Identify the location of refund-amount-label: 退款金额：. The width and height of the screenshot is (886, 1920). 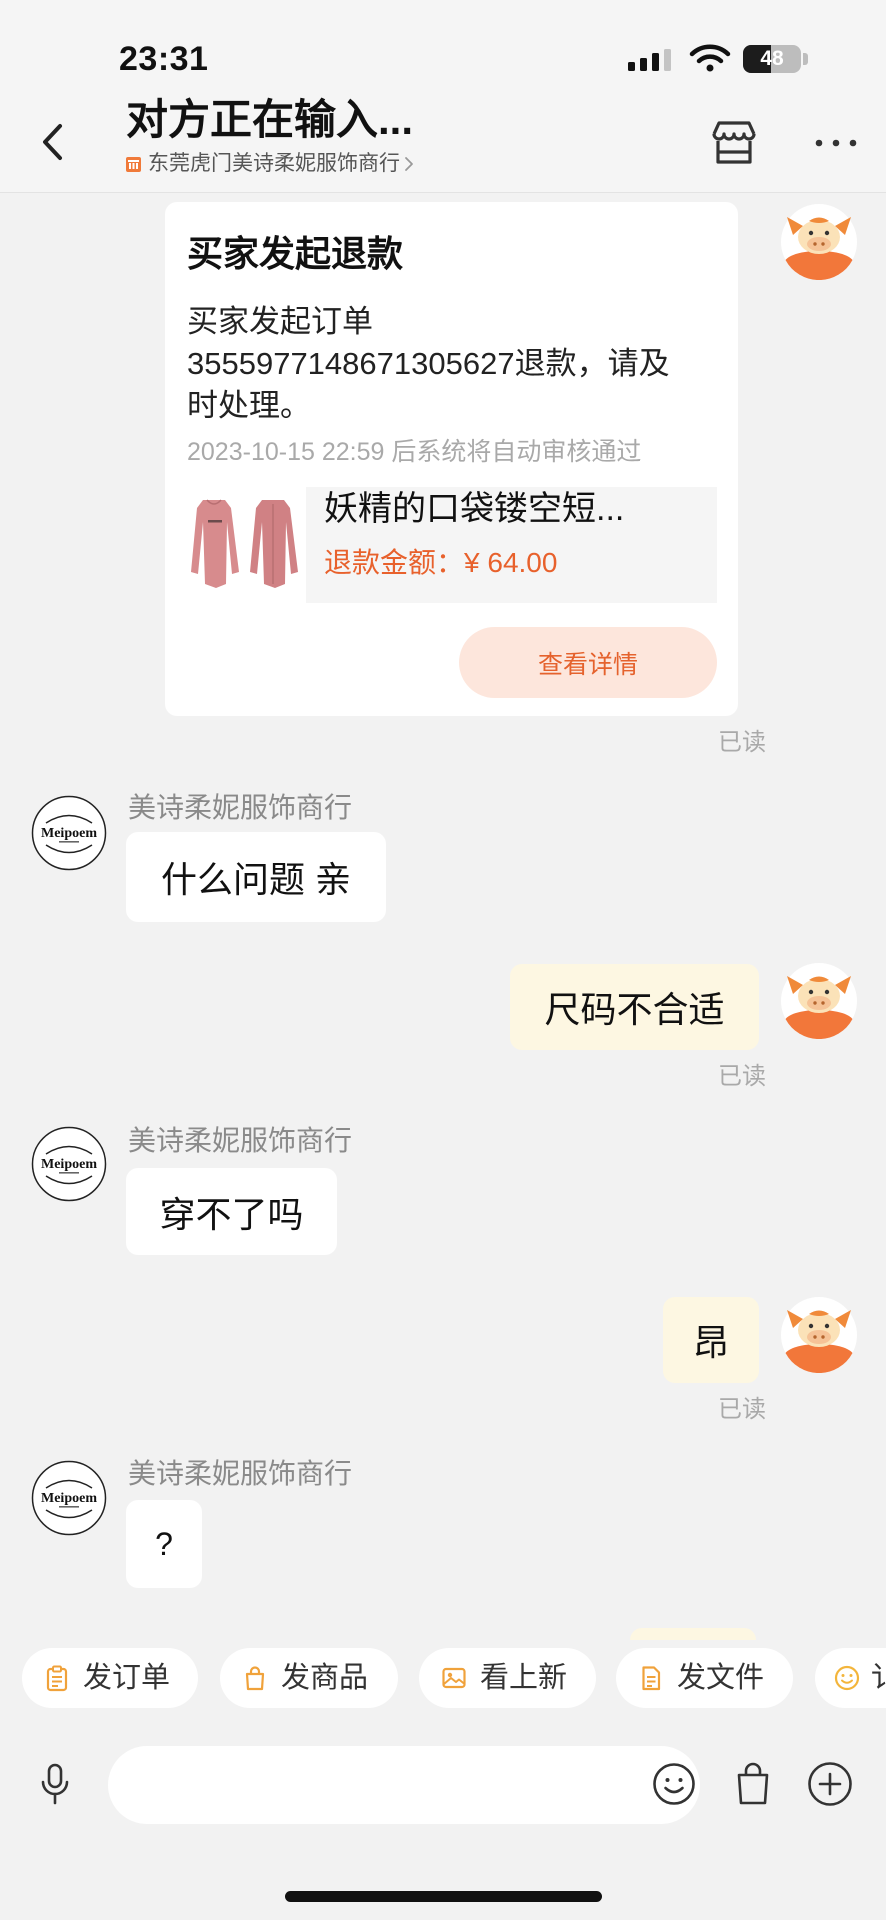
(394, 562).